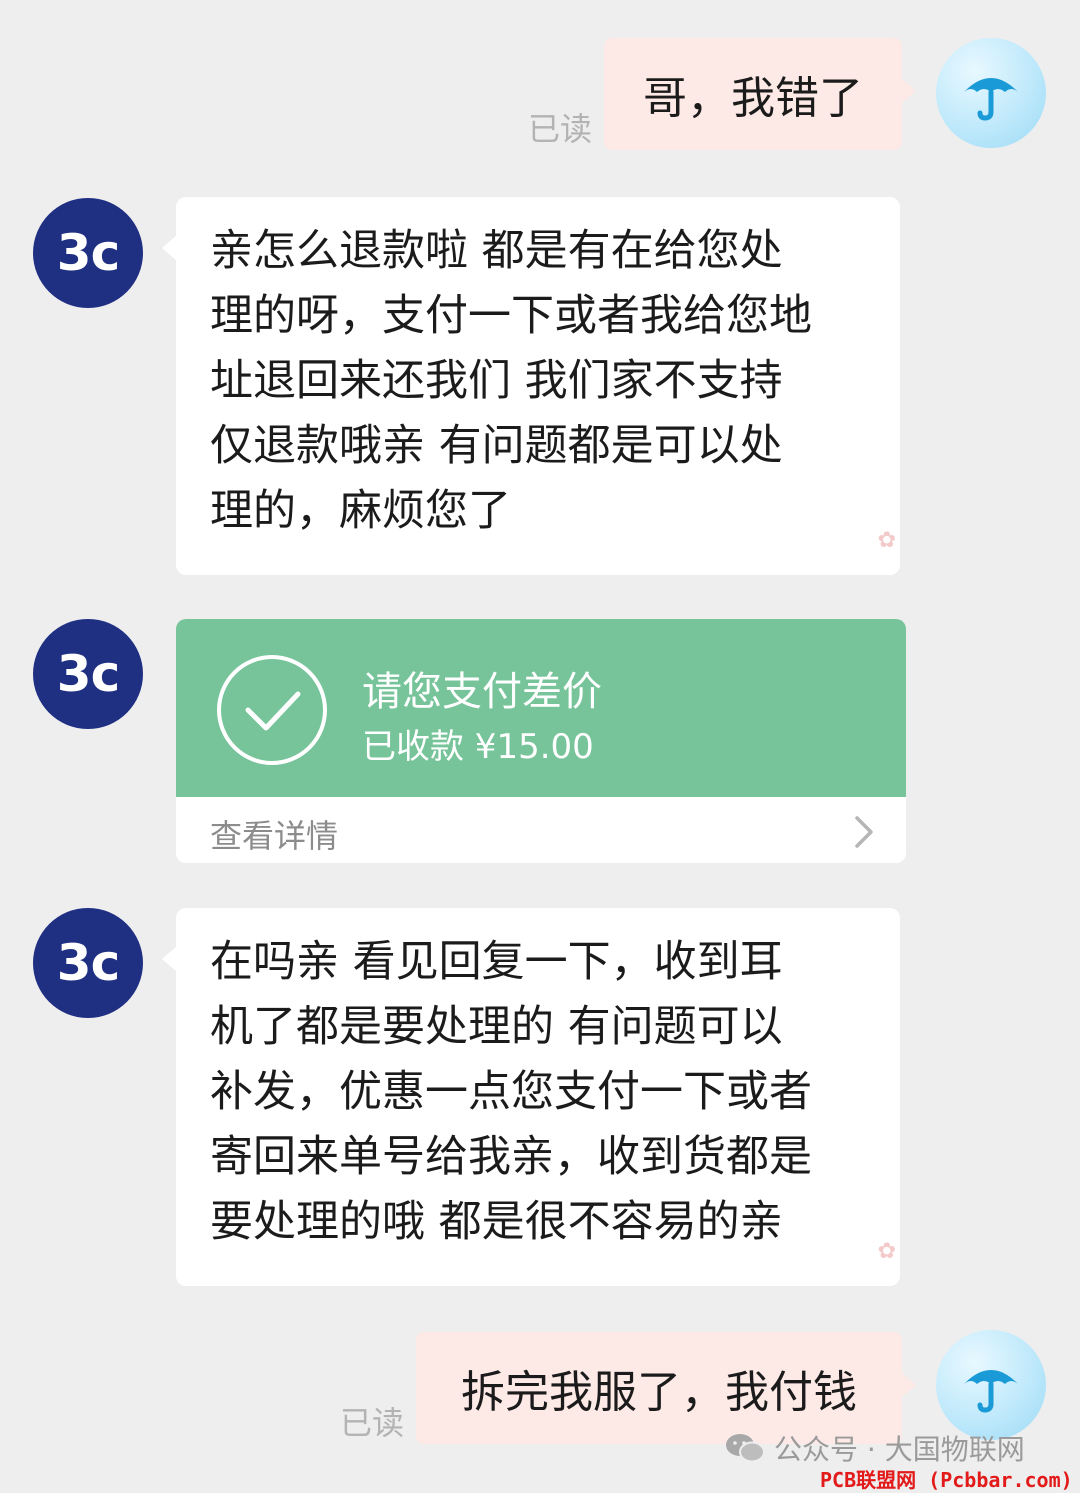 The width and height of the screenshot is (1080, 1493). What do you see at coordinates (496, 381) in the screenshot?
I see `message-line: 址退回来还我们 我们家不支持` at bounding box center [496, 381].